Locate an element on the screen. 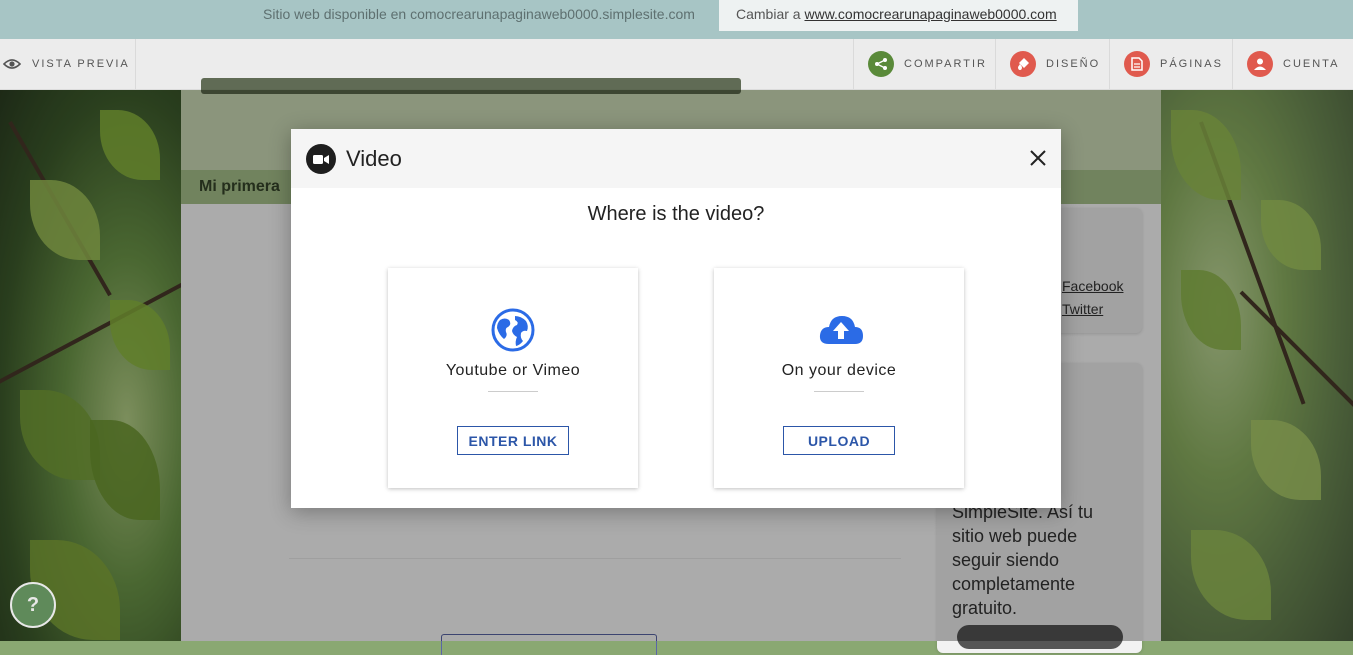  preview-button: VISTA PREVIA is located at coordinates (68, 64).